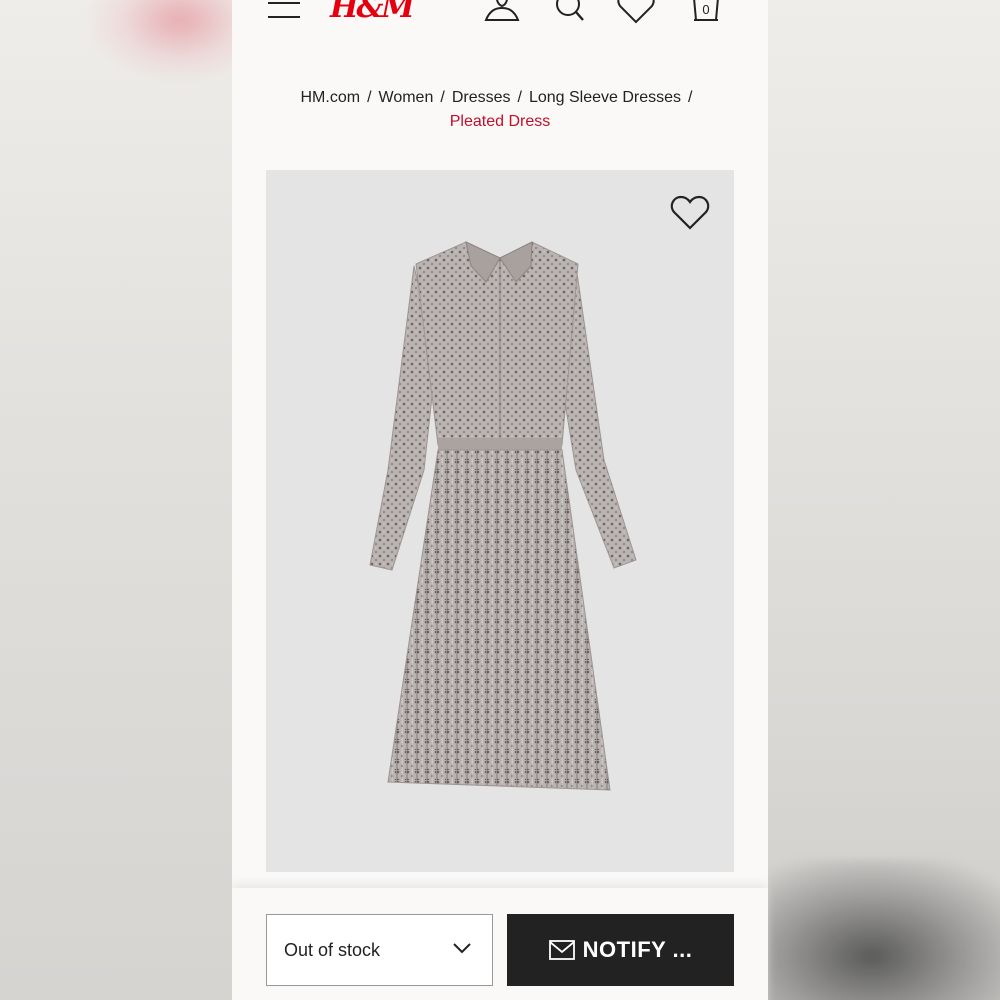 The height and width of the screenshot is (1000, 1000). Describe the element at coordinates (605, 97) in the screenshot. I see `breadcrumb-long-sleeve-dresses: Long Sleeve Dresses` at that location.